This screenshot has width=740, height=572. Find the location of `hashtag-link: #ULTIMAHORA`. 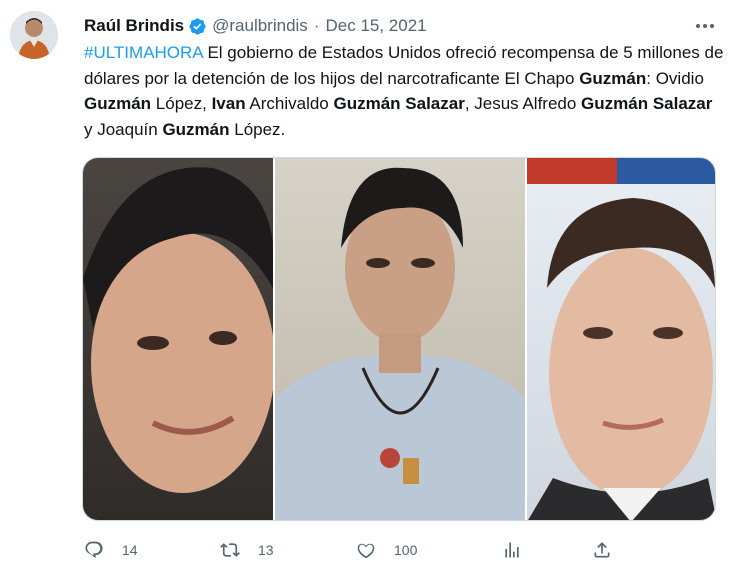

hashtag-link: #ULTIMAHORA is located at coordinates (143, 52).